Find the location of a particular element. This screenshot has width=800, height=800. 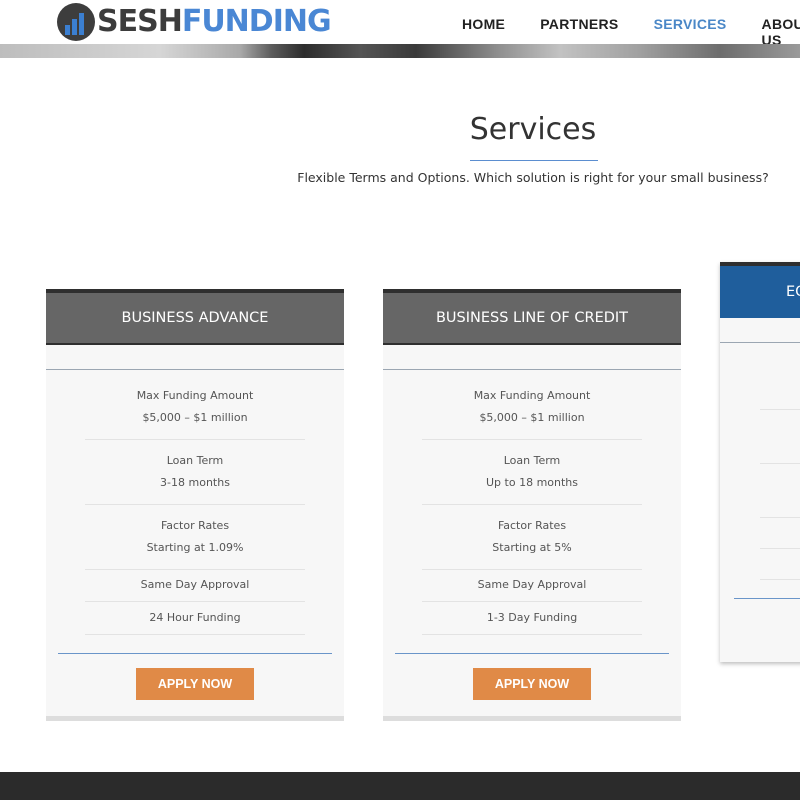

feature-value: Starting at 1.09% is located at coordinates (195, 547).